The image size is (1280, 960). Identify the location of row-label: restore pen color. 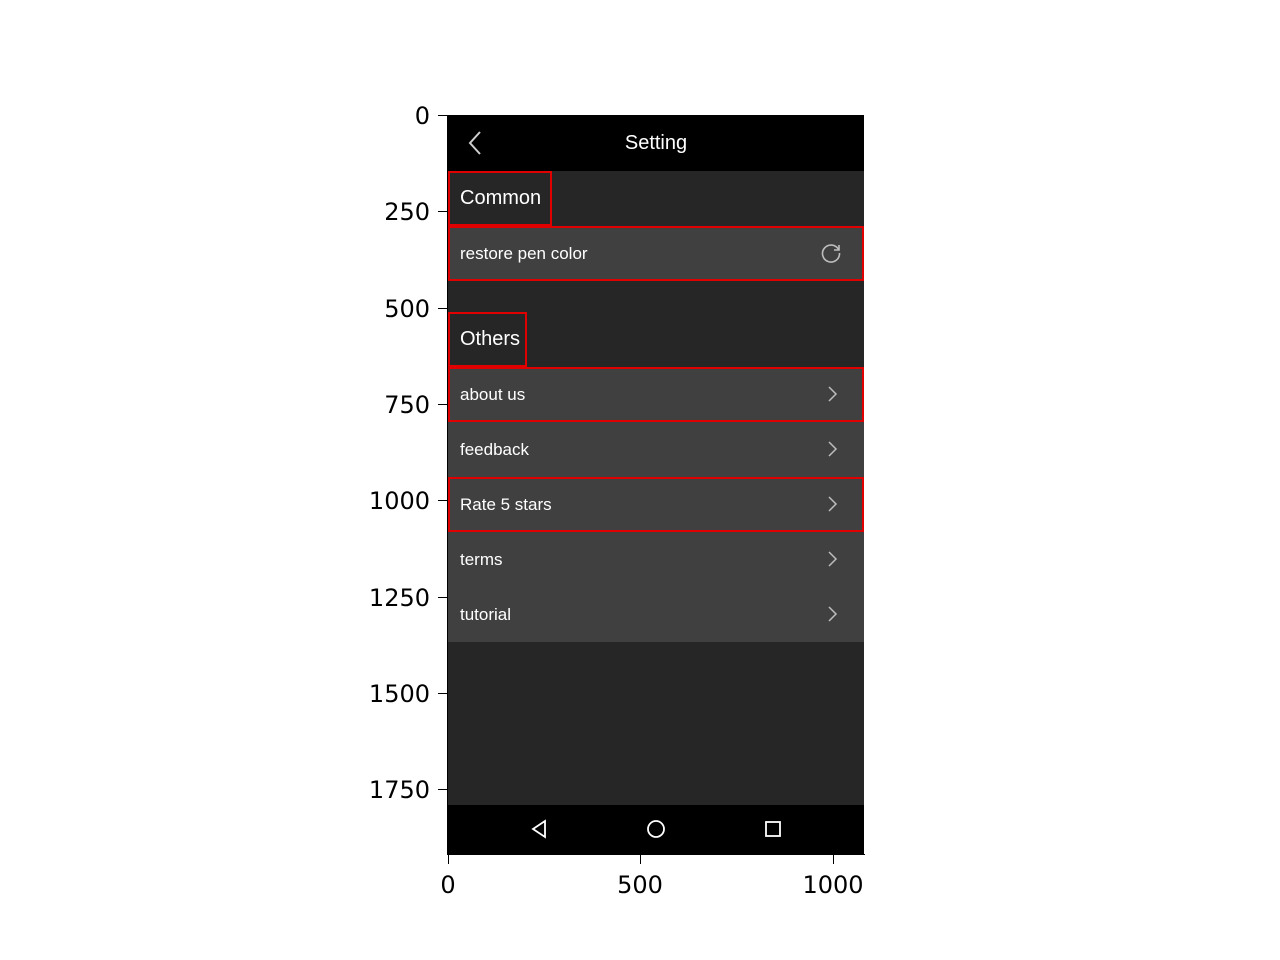
(524, 253).